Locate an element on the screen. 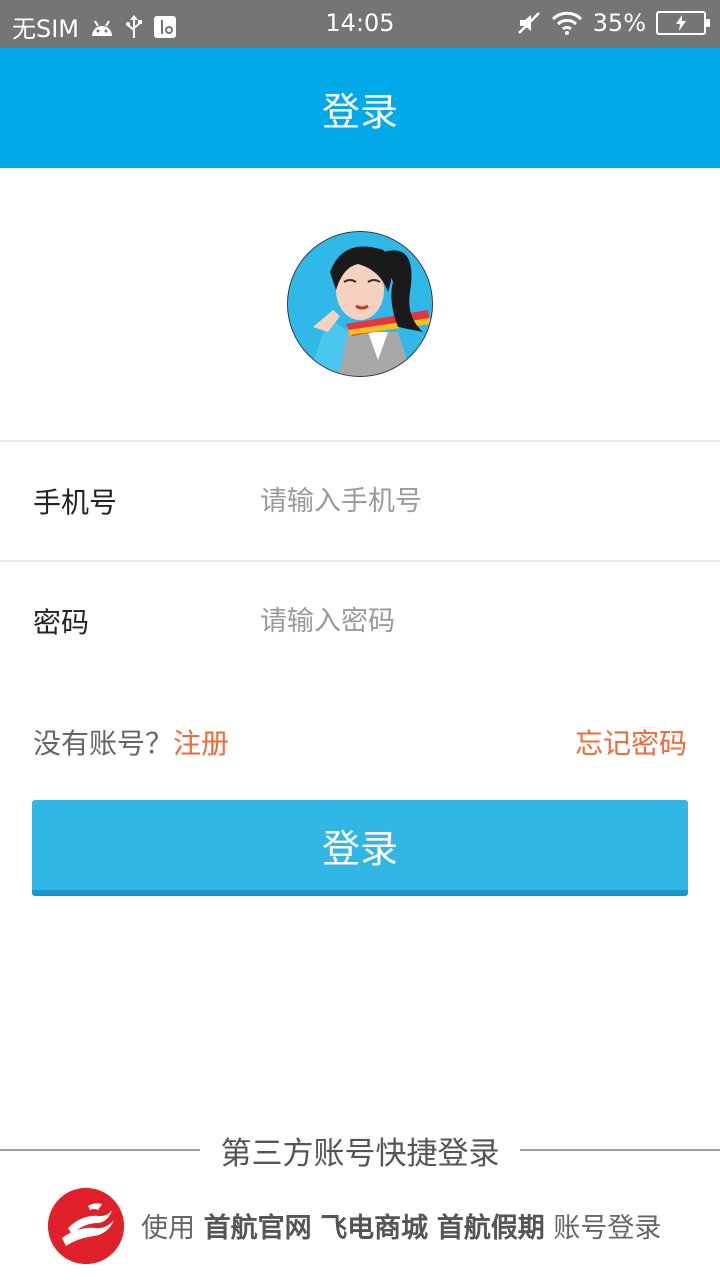 Image resolution: width=720 pixels, height=1280 pixels. phone-label: 手机号 is located at coordinates (75, 502).